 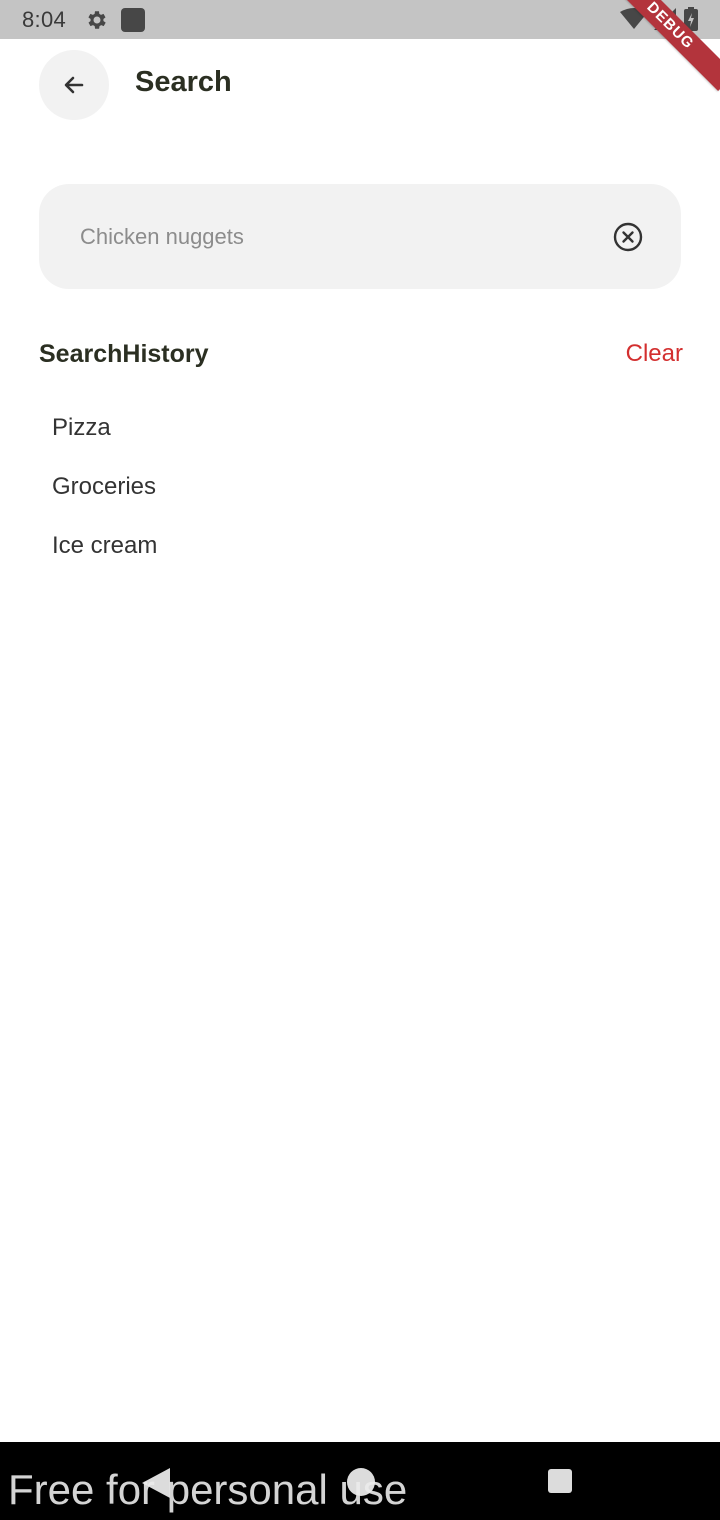 What do you see at coordinates (104, 546) in the screenshot?
I see `history-item: Ice cream` at bounding box center [104, 546].